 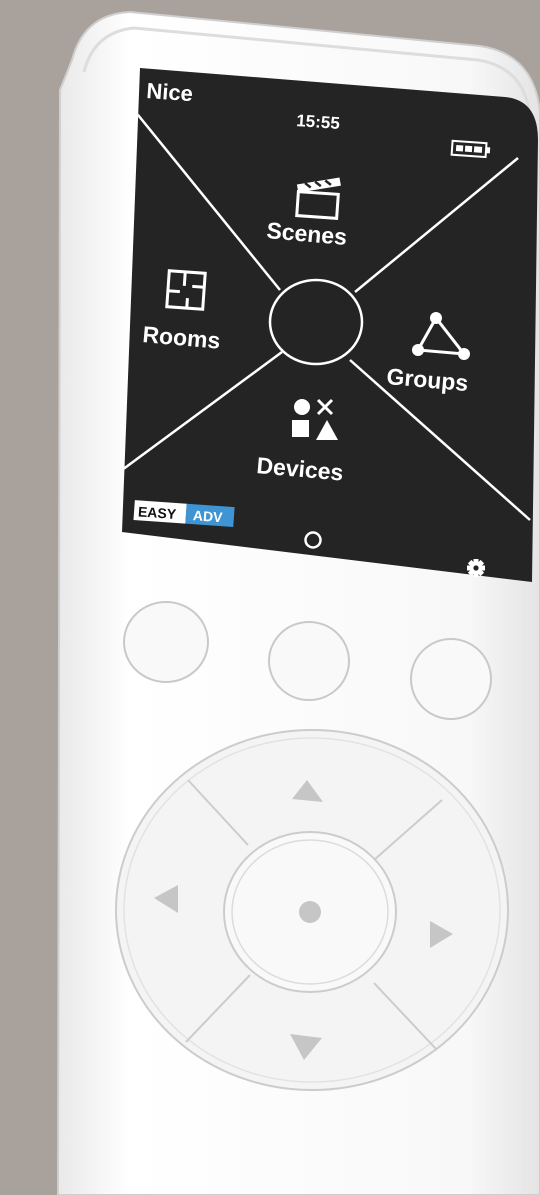 I want to click on center-circle, so click(x=316, y=322).